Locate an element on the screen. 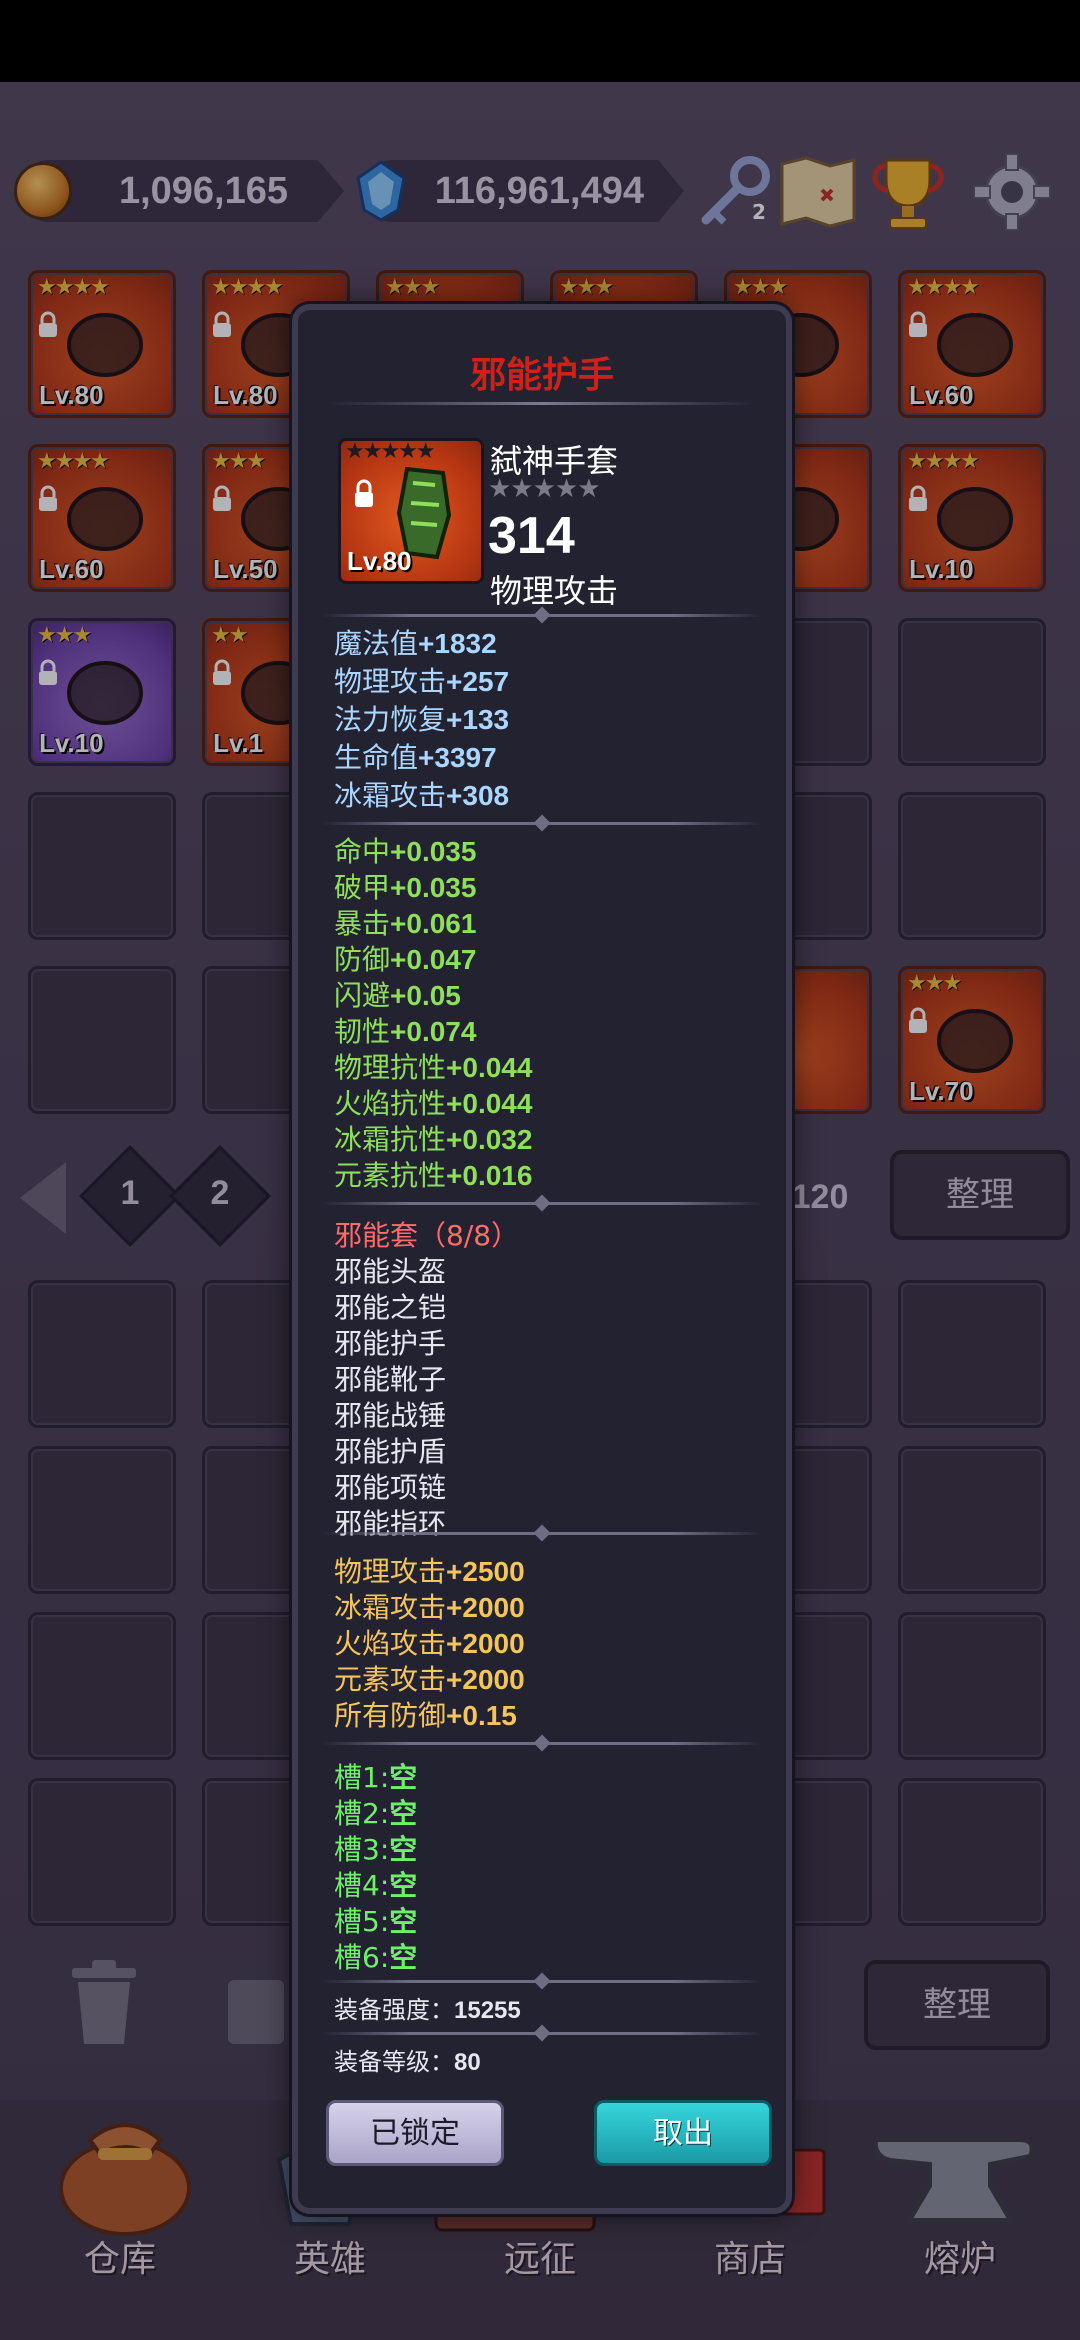 The height and width of the screenshot is (2340, 1080). extra-stat: 闪避+0.05 is located at coordinates (397, 994).